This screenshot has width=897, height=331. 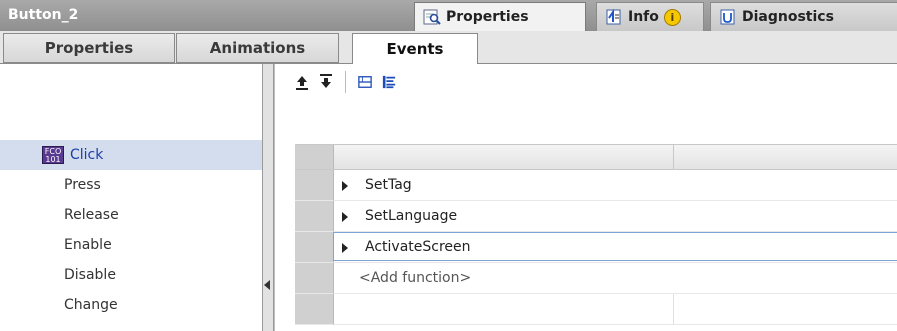 What do you see at coordinates (88, 245) in the screenshot?
I see `event-item-label: Enable` at bounding box center [88, 245].